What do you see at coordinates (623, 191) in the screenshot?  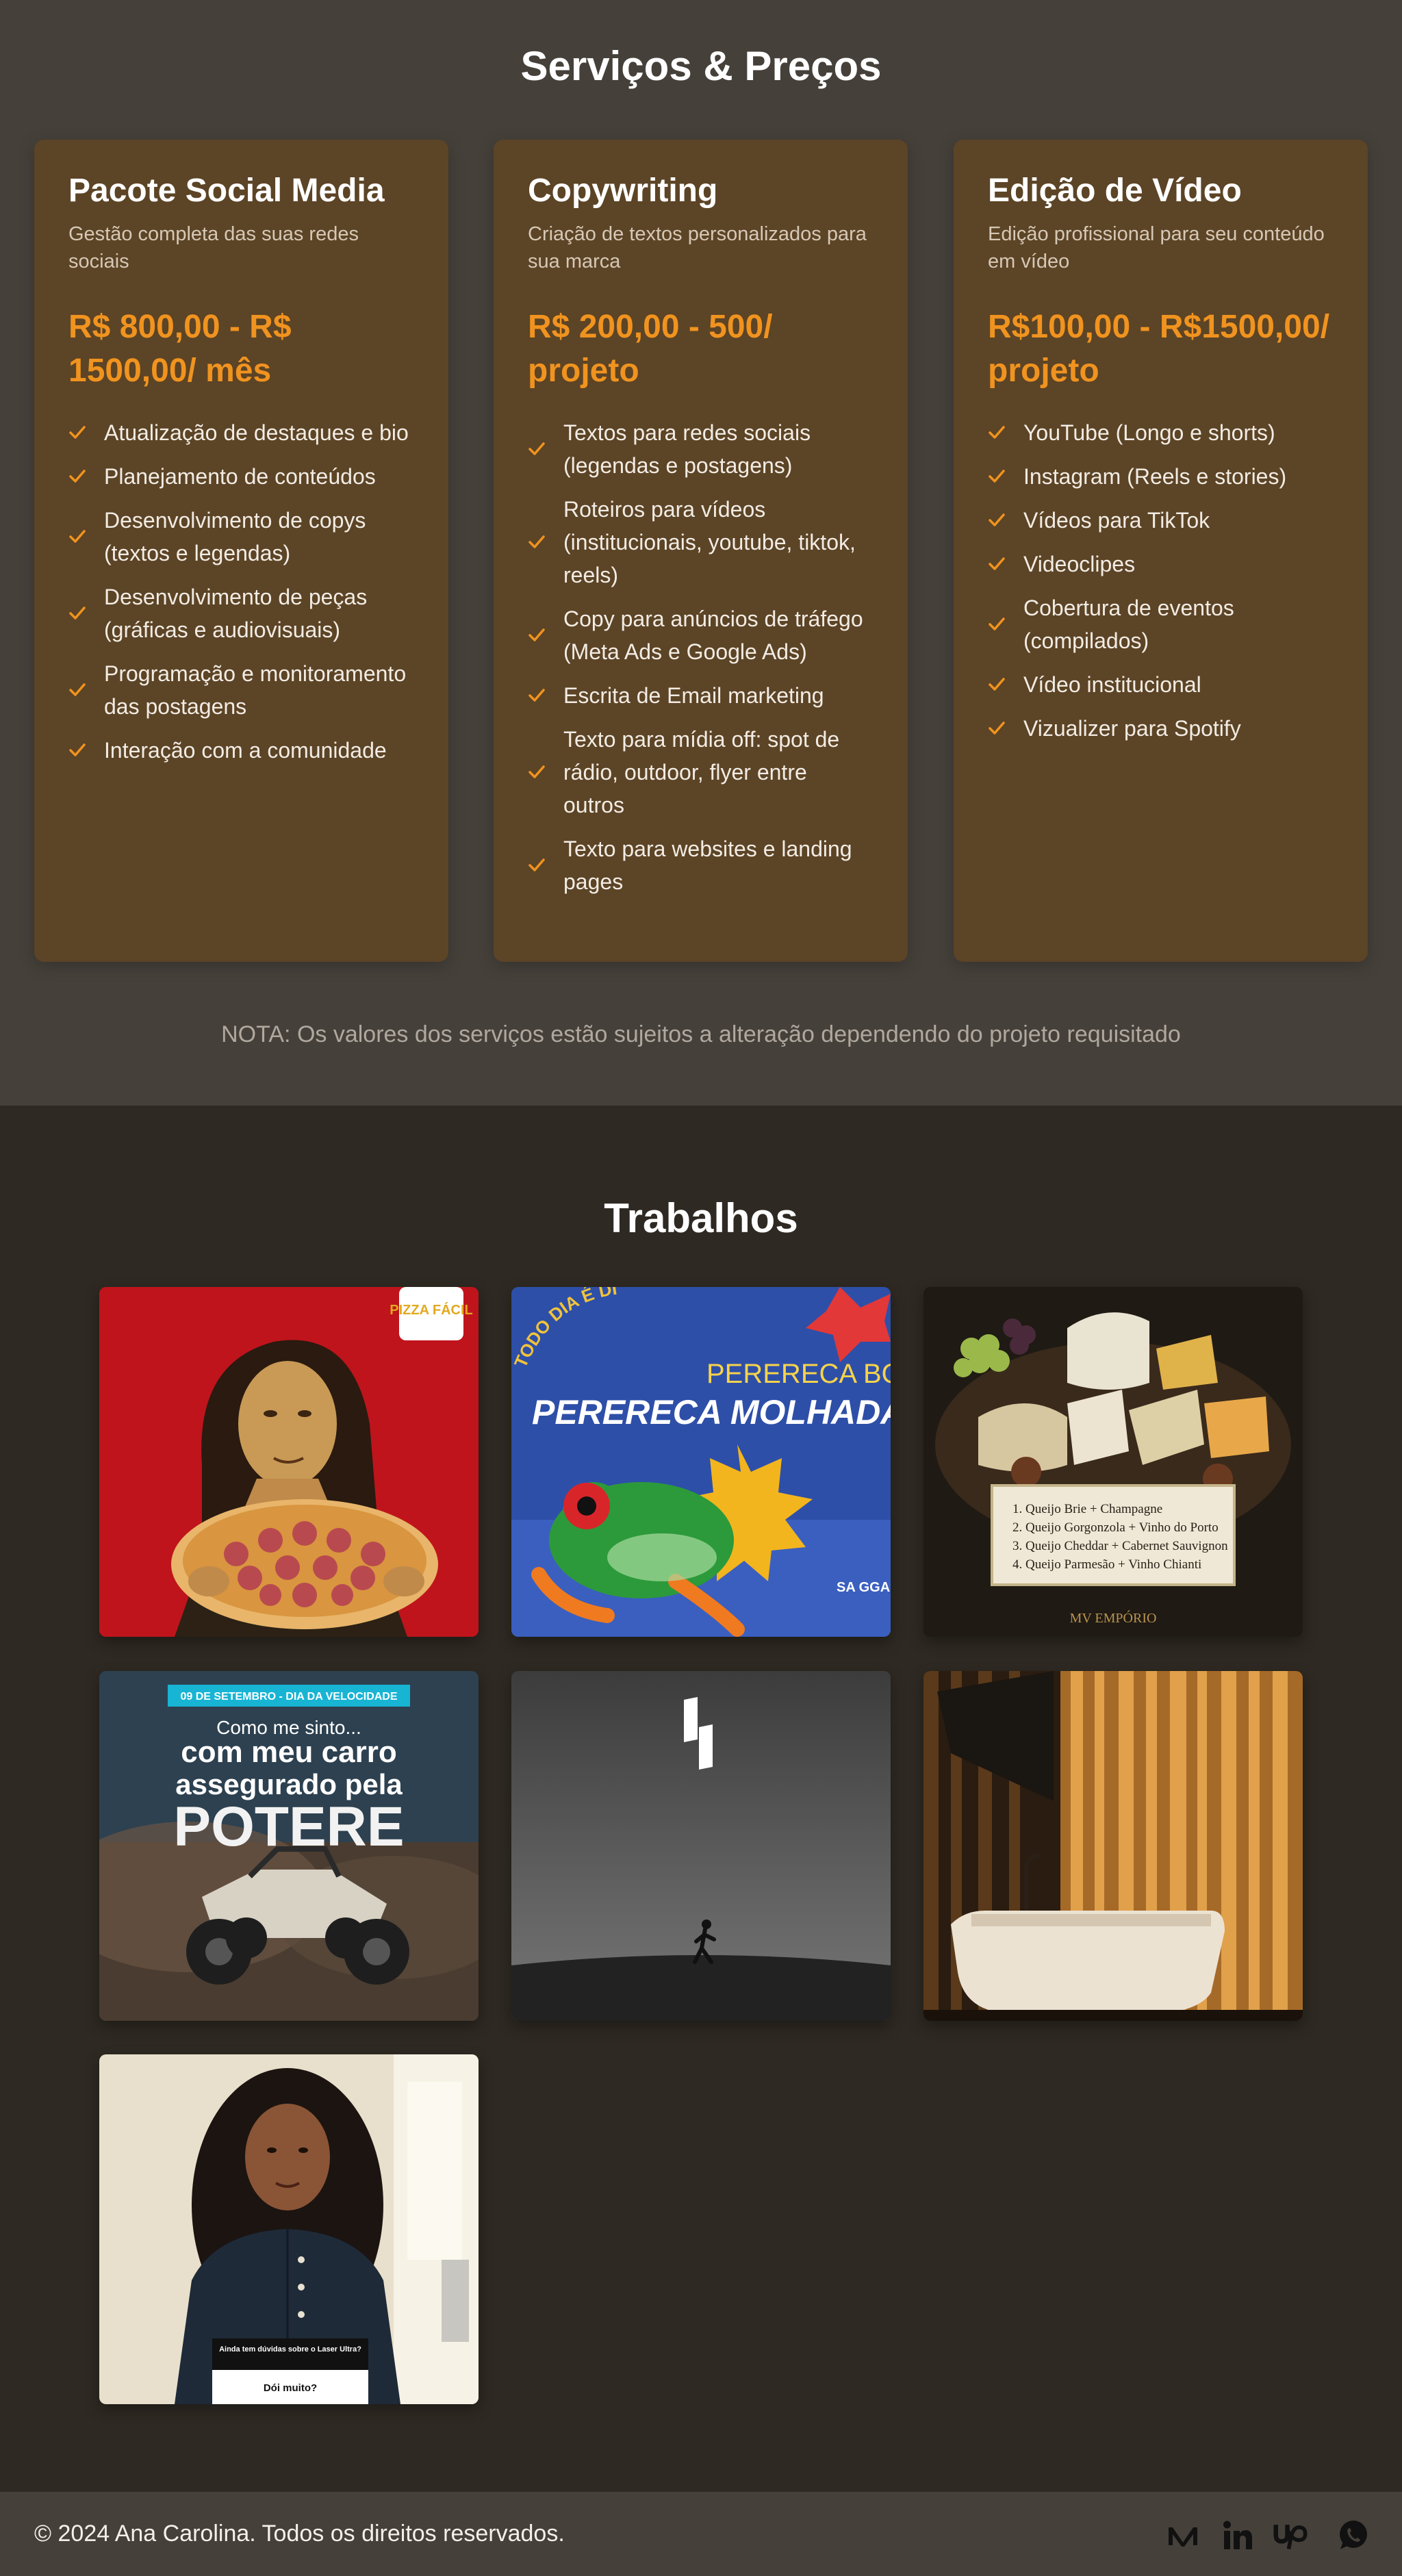 I see `card-title: Copywriting` at bounding box center [623, 191].